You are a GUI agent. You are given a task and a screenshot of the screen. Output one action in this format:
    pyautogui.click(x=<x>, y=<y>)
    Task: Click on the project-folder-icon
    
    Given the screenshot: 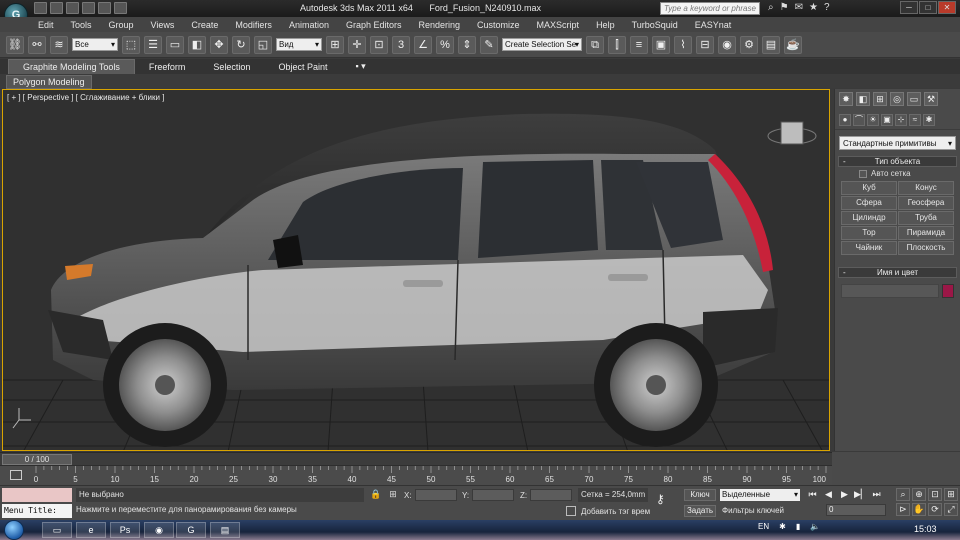 What is the action you would take?
    pyautogui.click(x=120, y=8)
    